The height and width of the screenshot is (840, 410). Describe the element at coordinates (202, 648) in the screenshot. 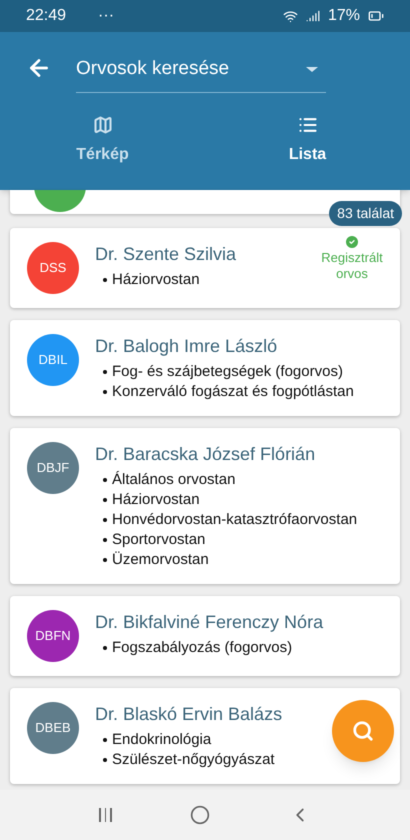

I see `specialty-item: Fogszabályozás (fogorvos)` at that location.